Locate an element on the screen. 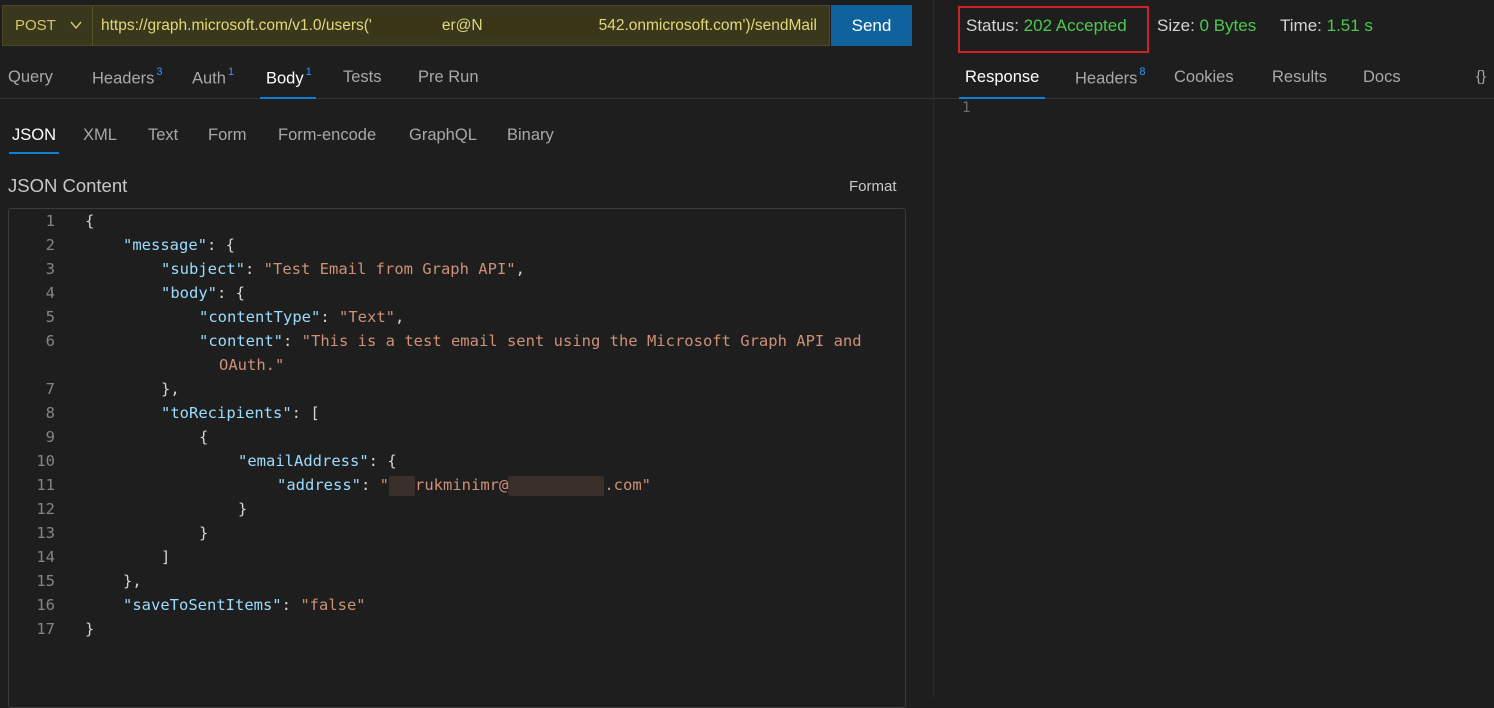 The height and width of the screenshot is (708, 1494). subtab-form-encode: Form-encode is located at coordinates (327, 139).